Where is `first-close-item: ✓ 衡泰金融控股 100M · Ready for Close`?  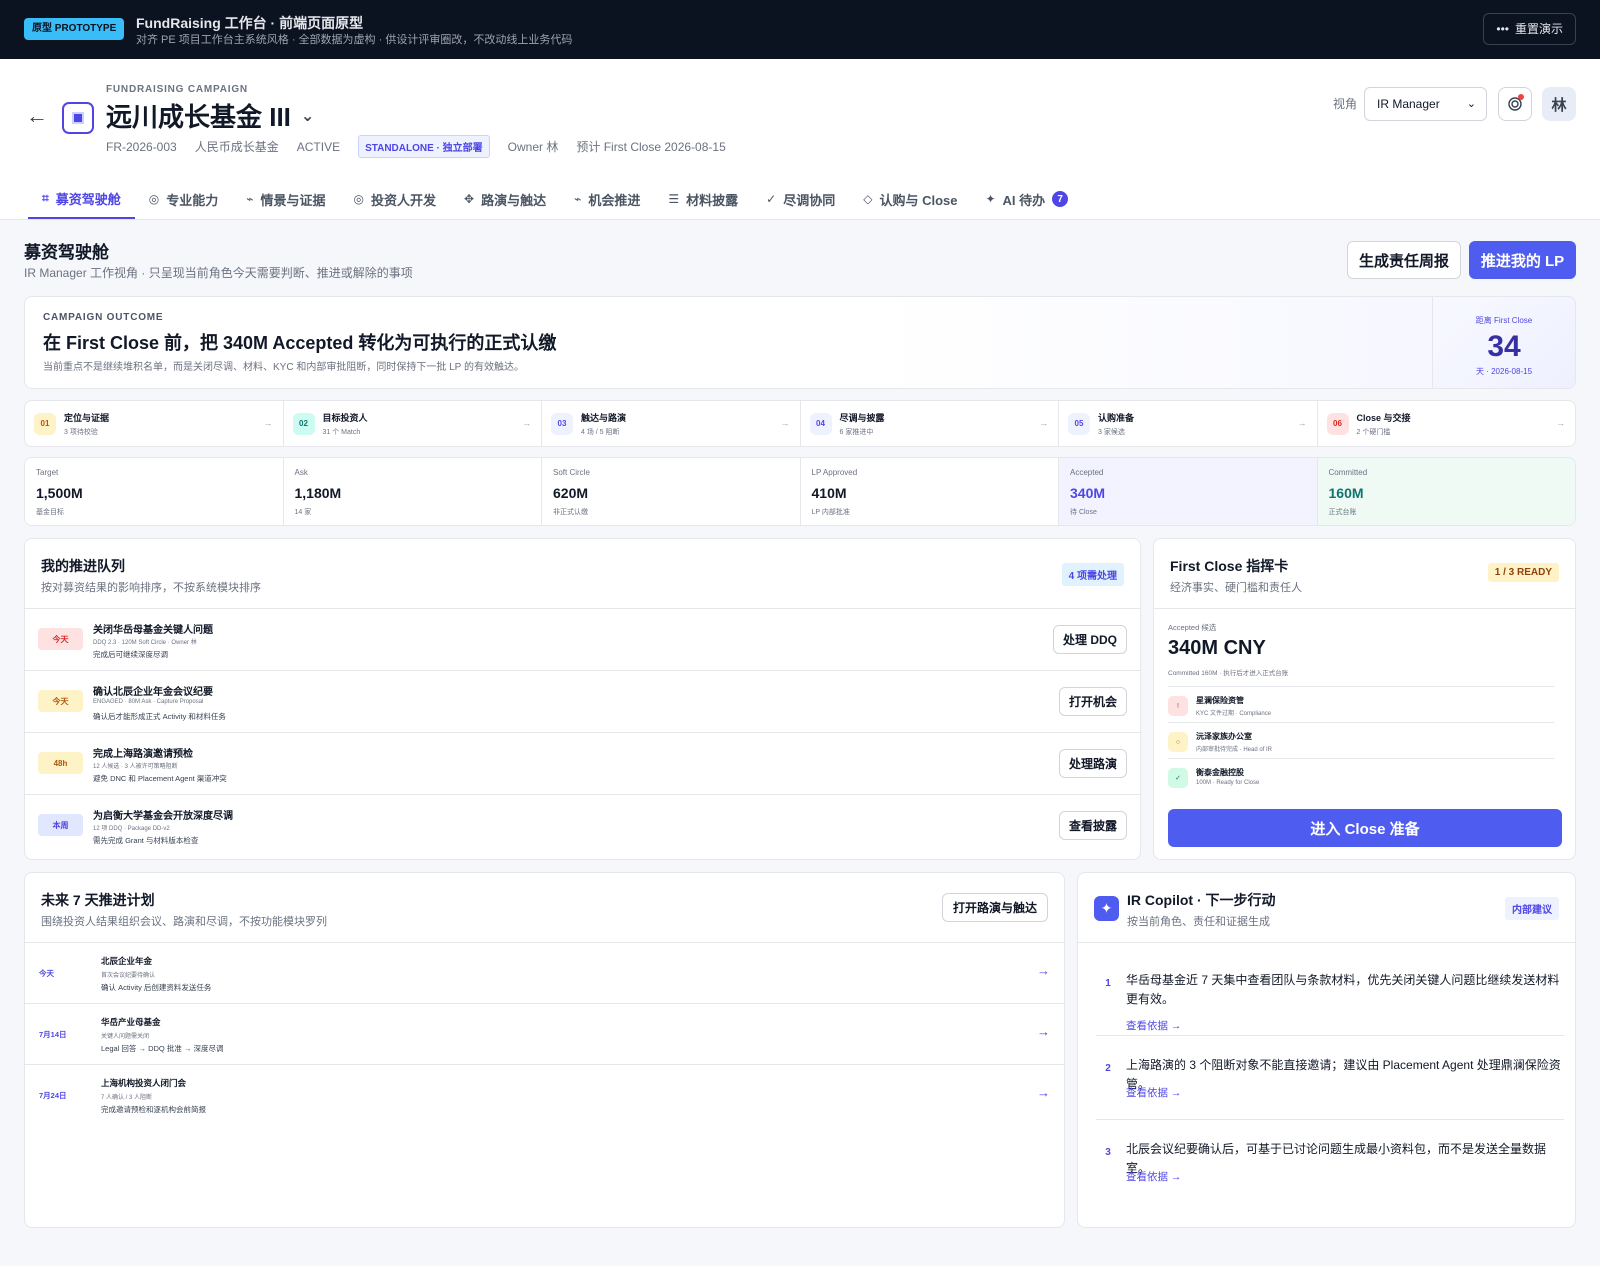
first-close-item: ✓ 衡泰金融控股 100M · Ready for Close is located at coordinates (1361, 776).